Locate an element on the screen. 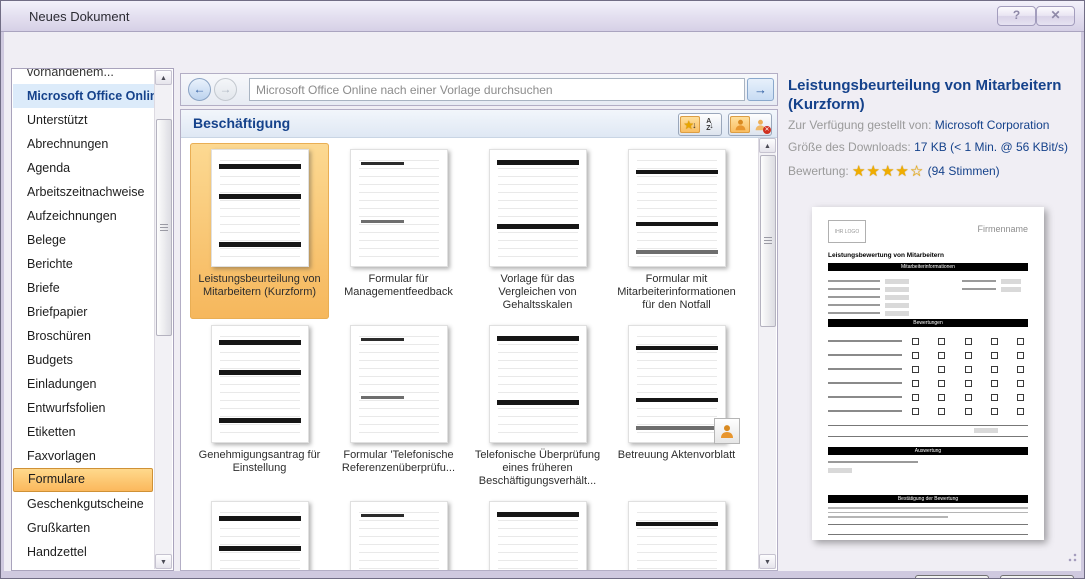  template-label: Betreuung Aktenvorblatt is located at coordinates (676, 455).